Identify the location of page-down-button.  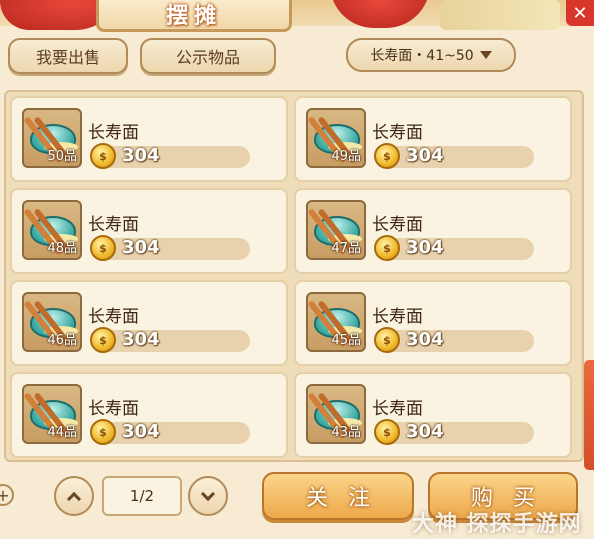
(208, 496).